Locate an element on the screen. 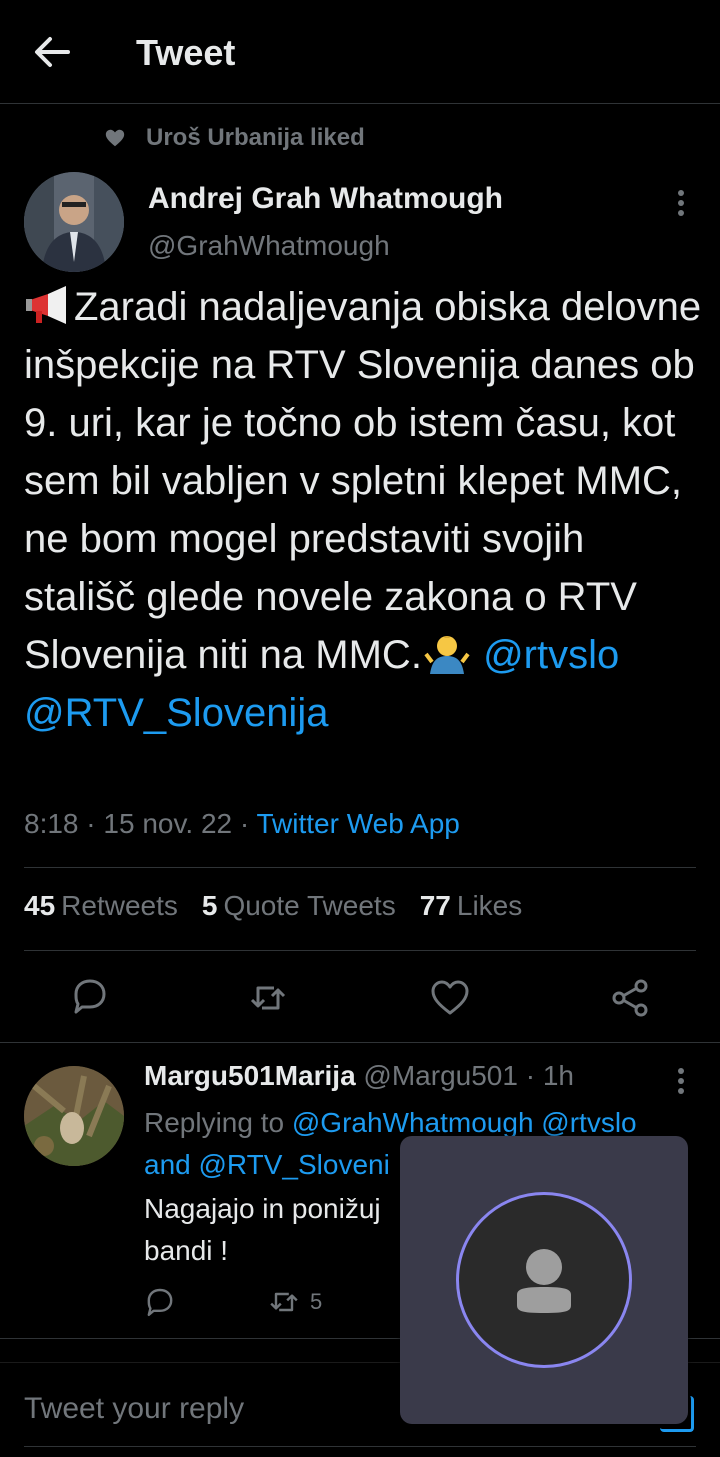 Image resolution: width=720 pixels, height=1457 pixels. replying-mention: @GrahWhatmough is located at coordinates (413, 1122).